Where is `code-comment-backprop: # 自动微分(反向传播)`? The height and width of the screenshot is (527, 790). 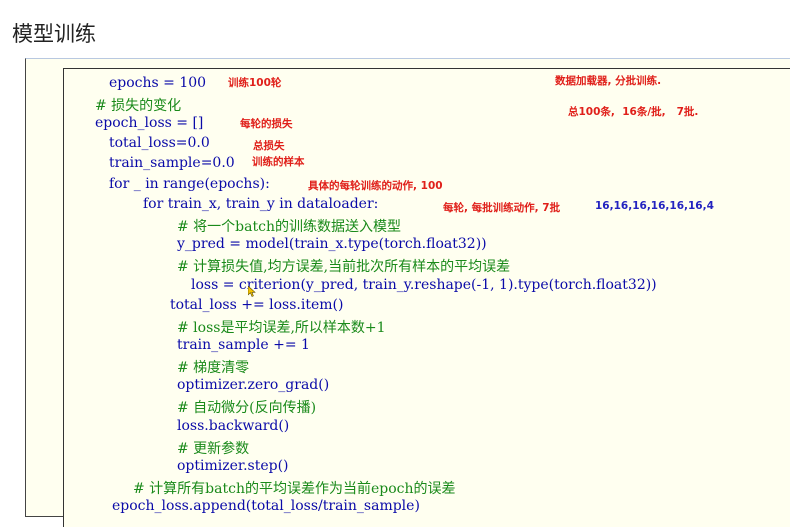
code-comment-backprop: # 自动微分(反向传播) is located at coordinates (247, 408).